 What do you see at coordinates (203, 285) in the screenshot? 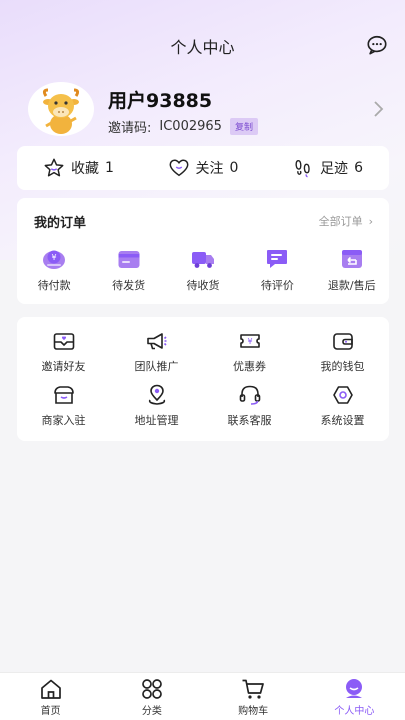
I see `order-label: 待收货` at bounding box center [203, 285].